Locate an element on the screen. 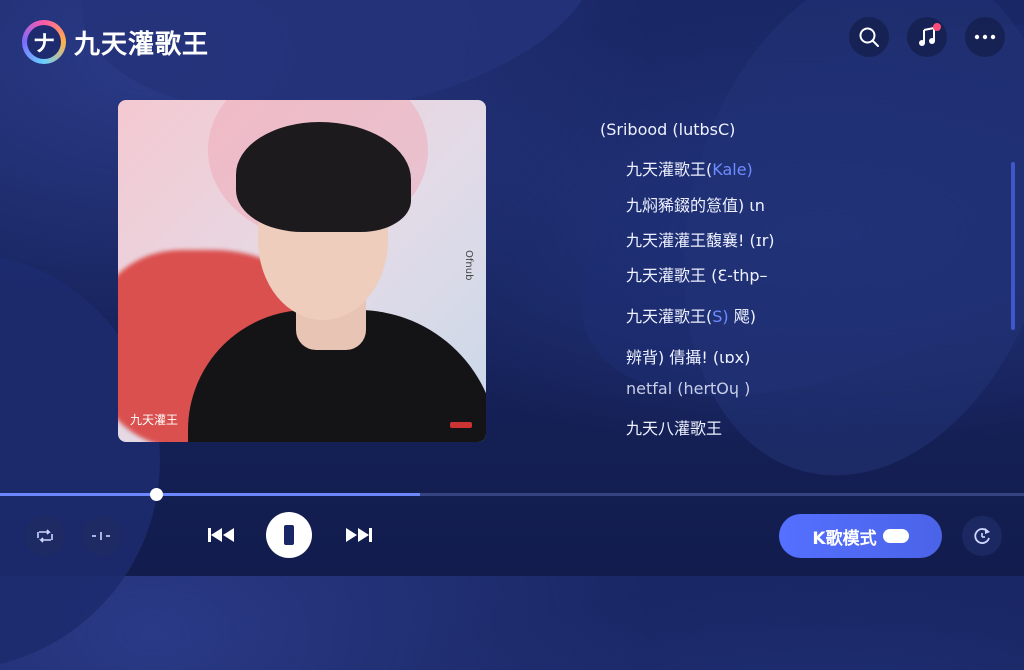  karaoke-mode-button: K歌模式 is located at coordinates (860, 536).